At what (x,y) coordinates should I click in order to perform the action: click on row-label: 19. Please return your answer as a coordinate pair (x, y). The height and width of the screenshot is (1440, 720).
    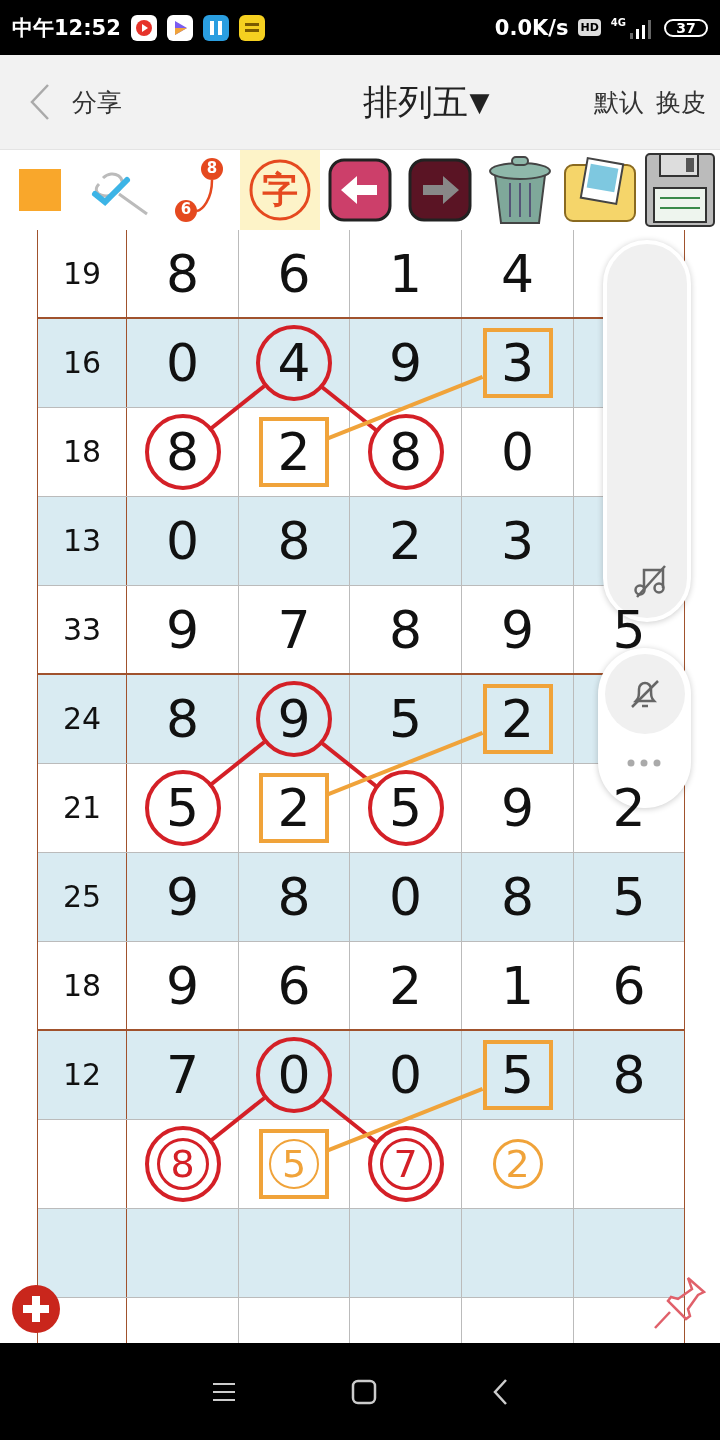
    Looking at the image, I should click on (82, 273).